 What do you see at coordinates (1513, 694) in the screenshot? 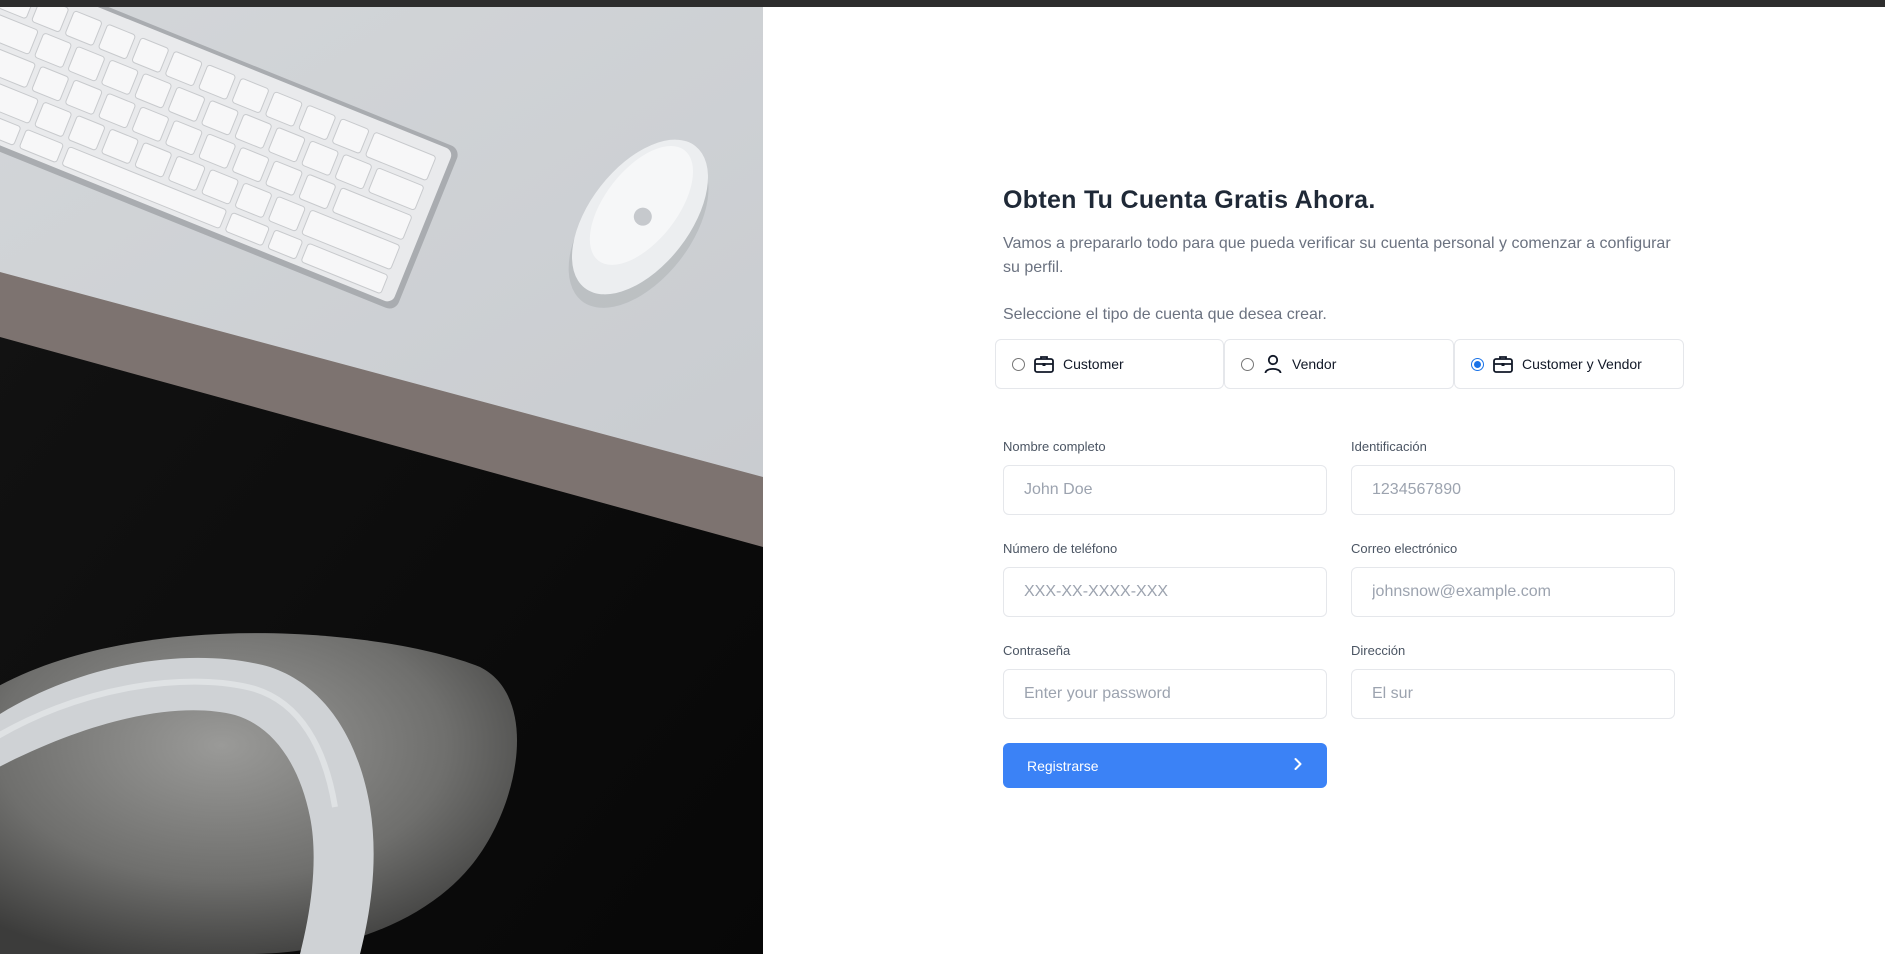
I see `address-input` at bounding box center [1513, 694].